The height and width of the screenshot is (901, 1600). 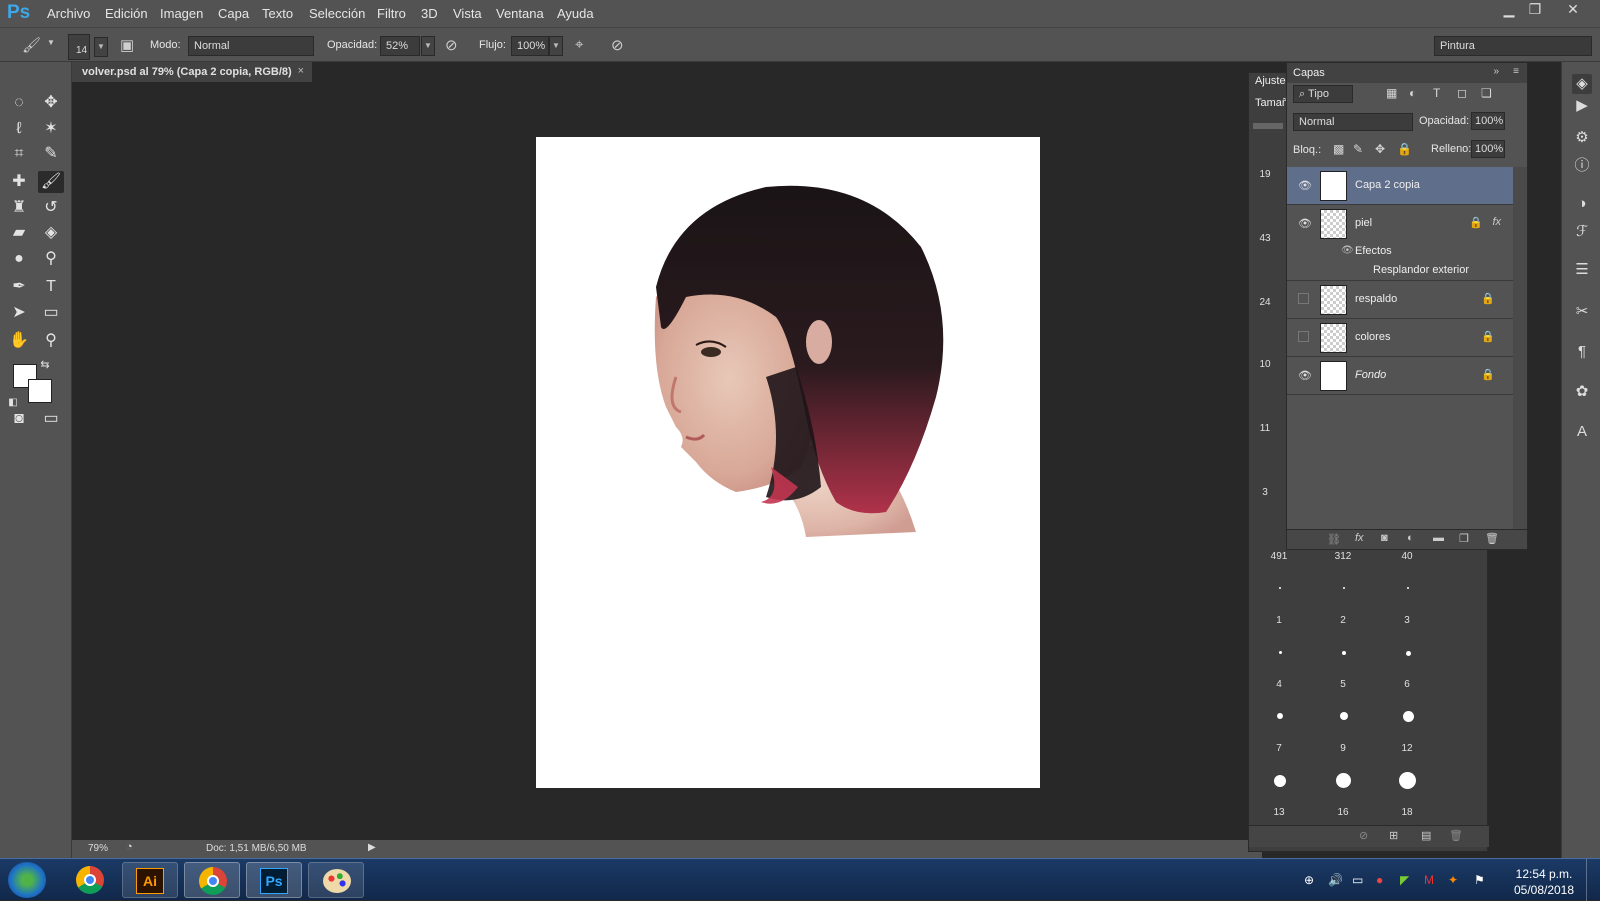 I want to click on layers-scrollbar, so click(x=1520, y=357).